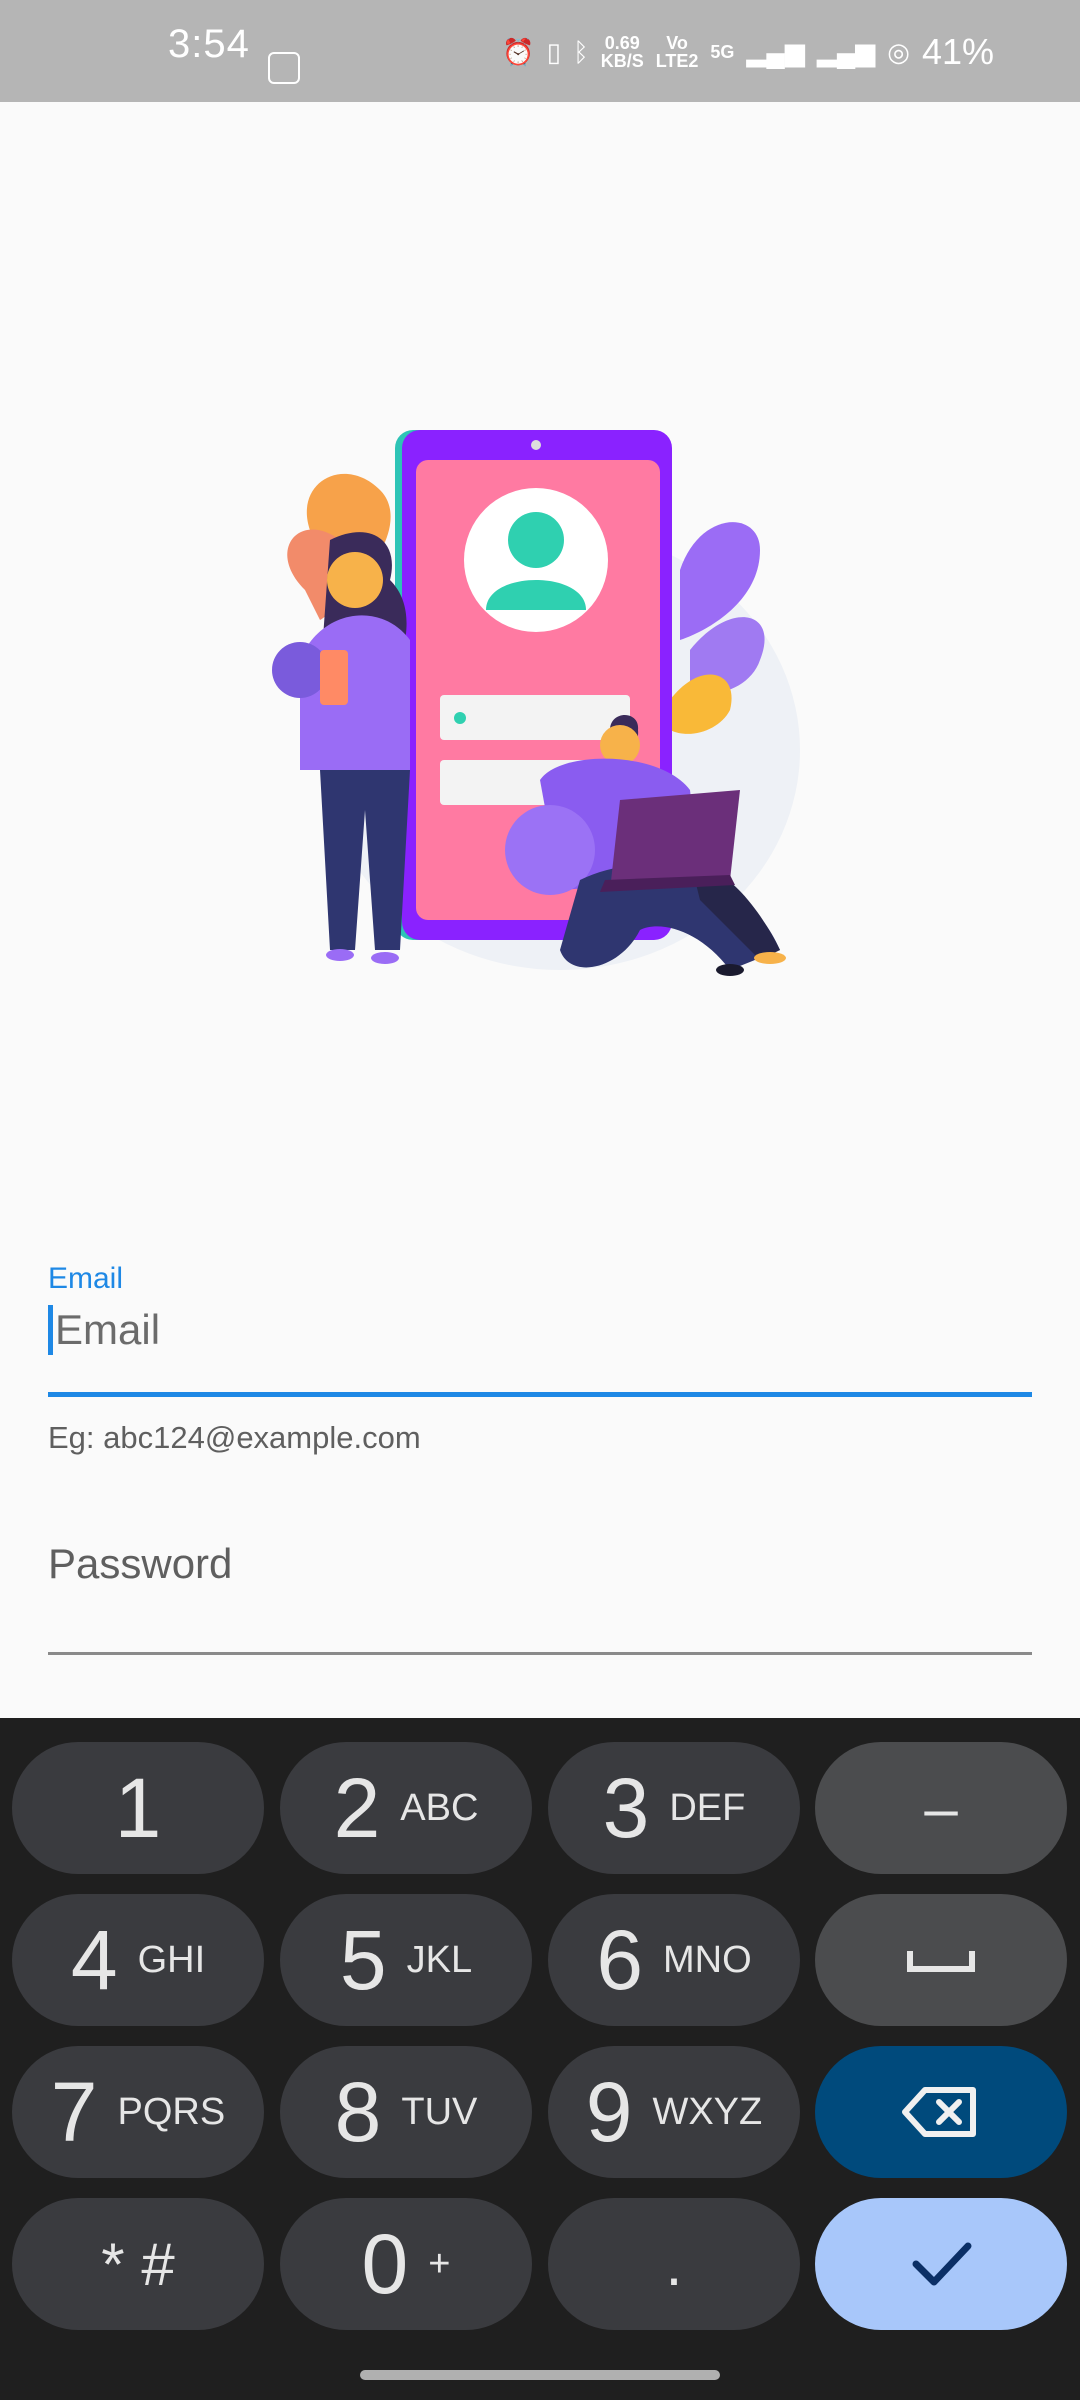 Image resolution: width=1080 pixels, height=2400 pixels. I want to click on key-letters: WXYZ, so click(707, 2111).